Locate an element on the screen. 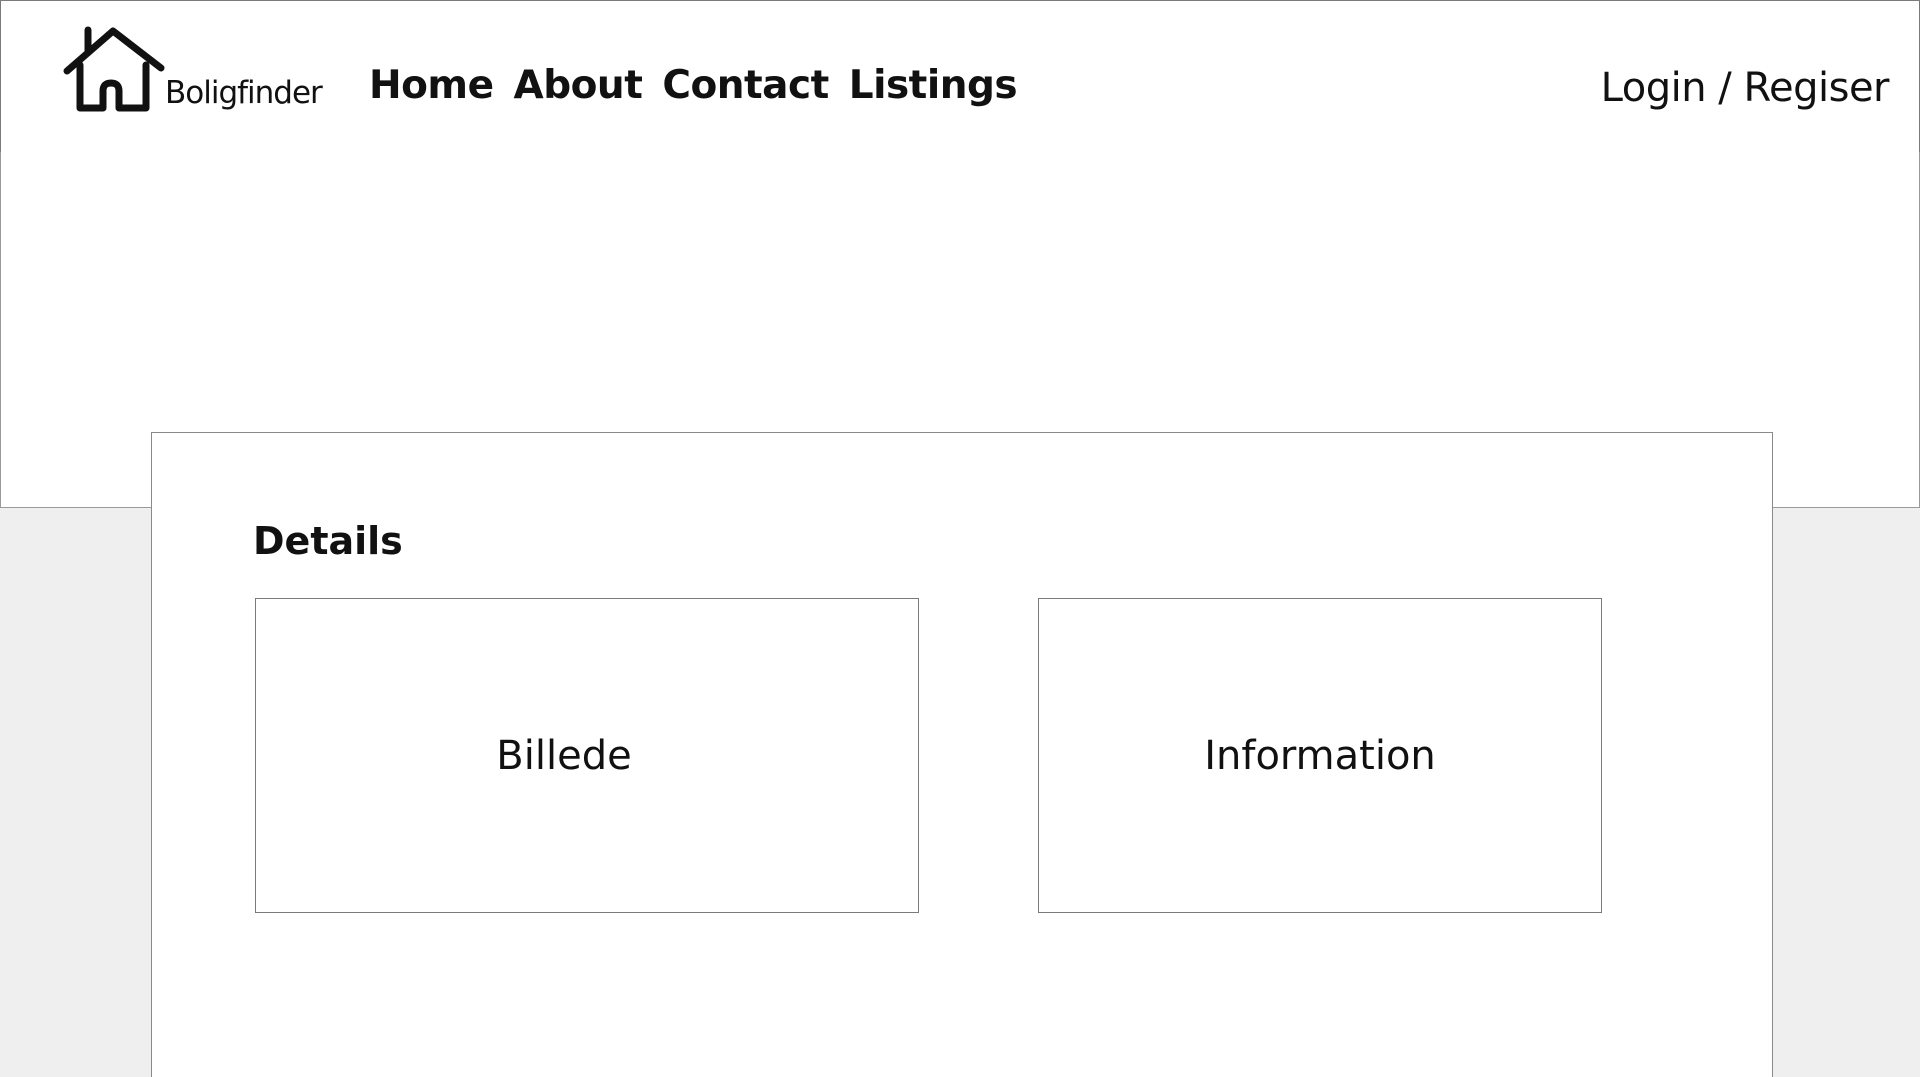 Image resolution: width=1920 pixels, height=1077 pixels. information-panel-label: Information is located at coordinates (1320, 755).